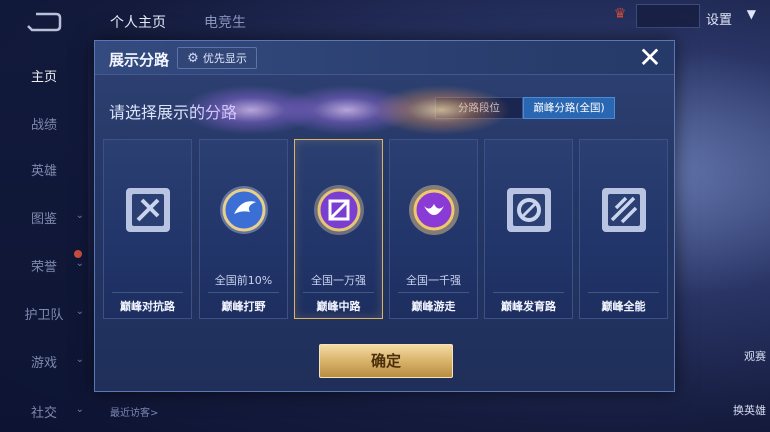 Image resolution: width=770 pixels, height=432 pixels. What do you see at coordinates (44, 169) in the screenshot?
I see `sidebar-item-heroes: 英雄` at bounding box center [44, 169].